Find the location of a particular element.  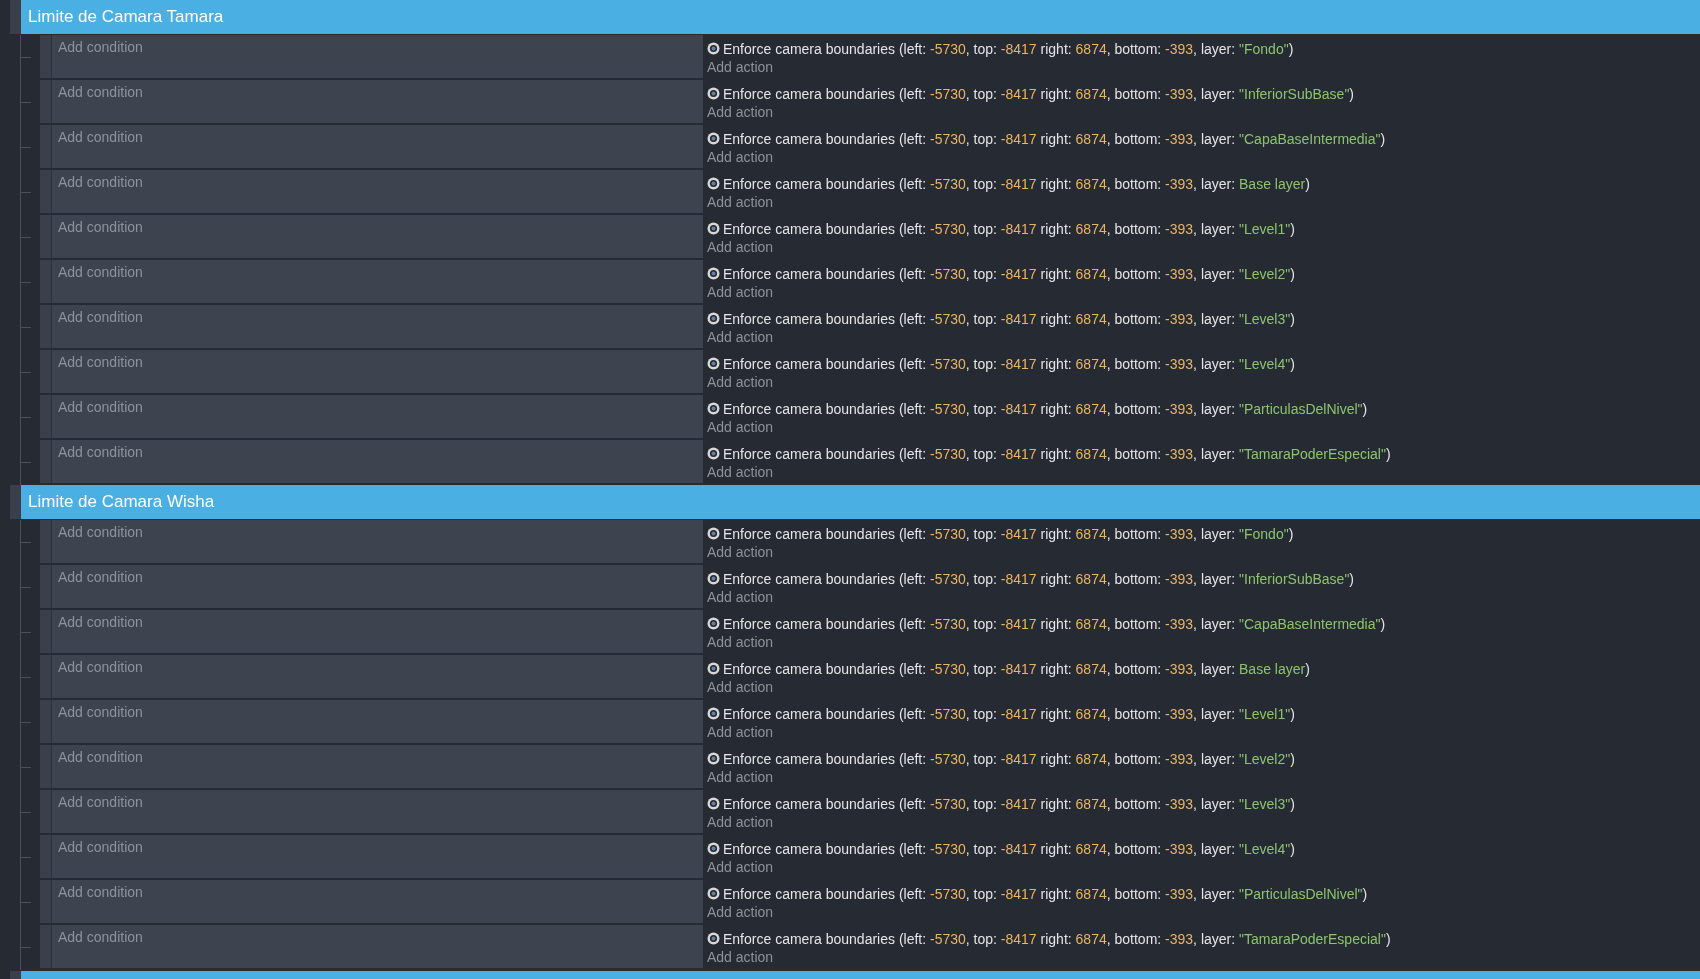

group-title: Limite de Camara Wisha is located at coordinates (860, 502).